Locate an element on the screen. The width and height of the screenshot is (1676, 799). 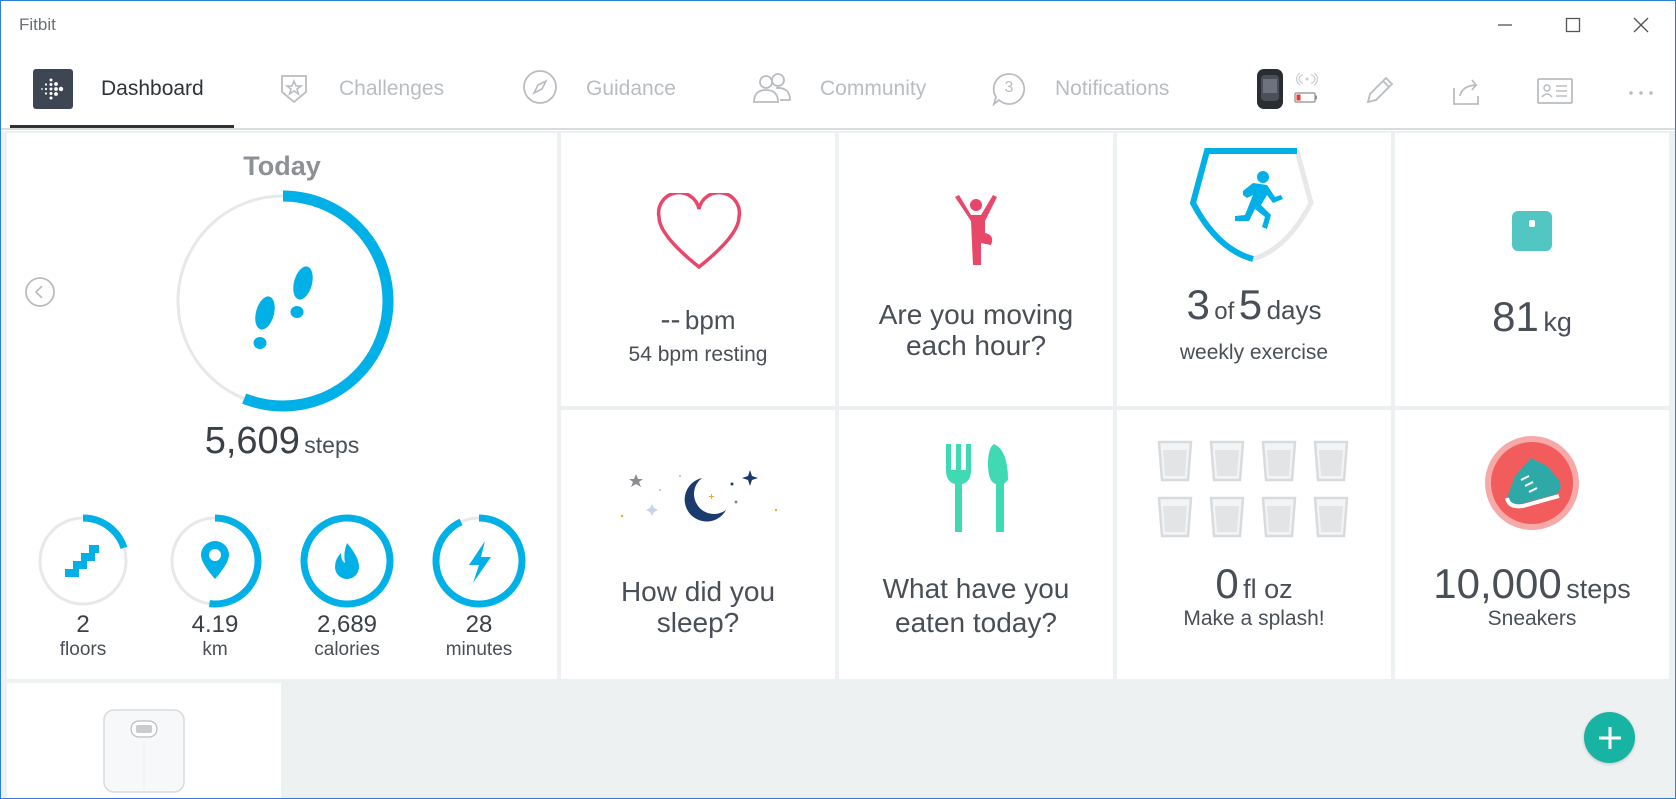
weight-unit: kg is located at coordinates (1557, 322).